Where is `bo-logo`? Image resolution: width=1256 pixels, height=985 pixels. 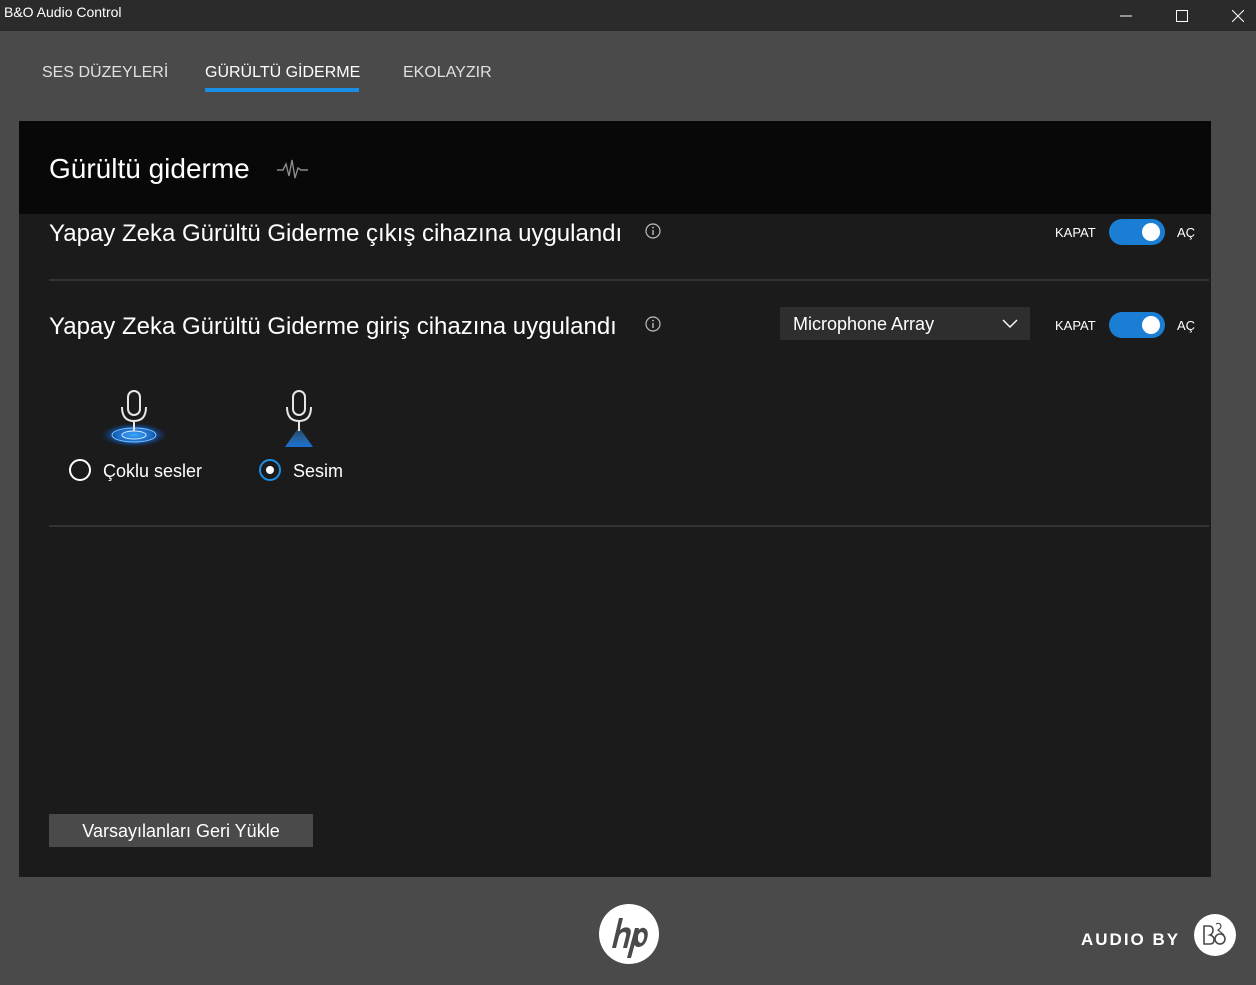 bo-logo is located at coordinates (1215, 935).